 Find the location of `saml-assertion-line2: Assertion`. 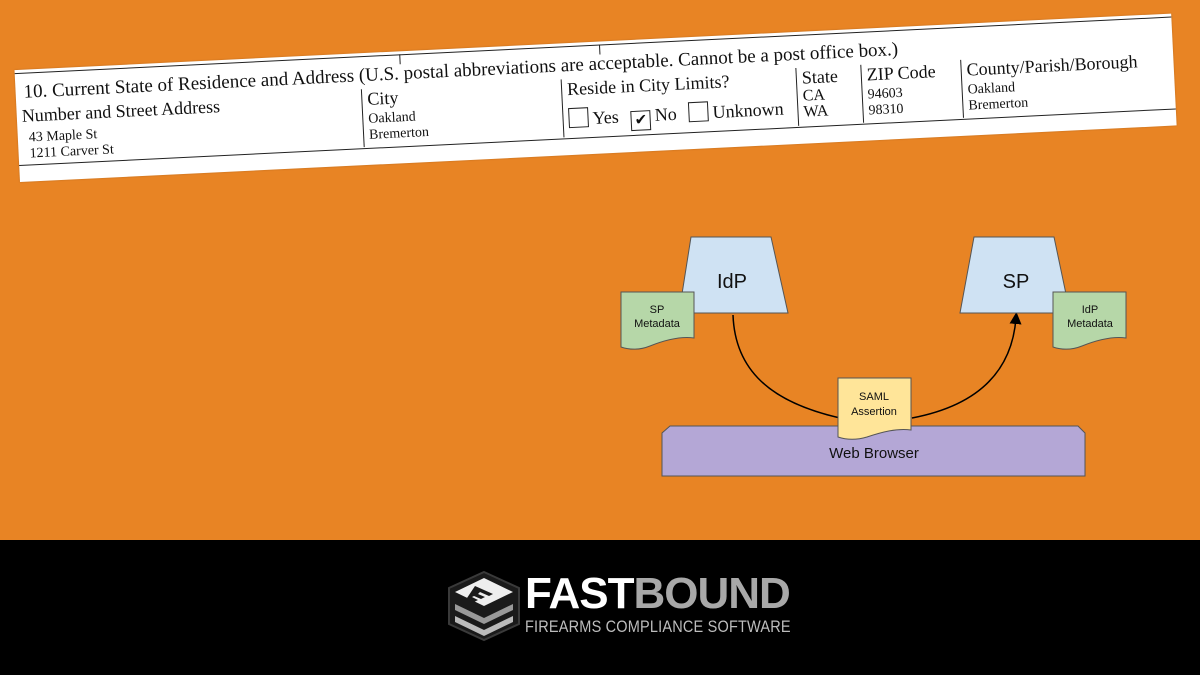

saml-assertion-line2: Assertion is located at coordinates (874, 412).